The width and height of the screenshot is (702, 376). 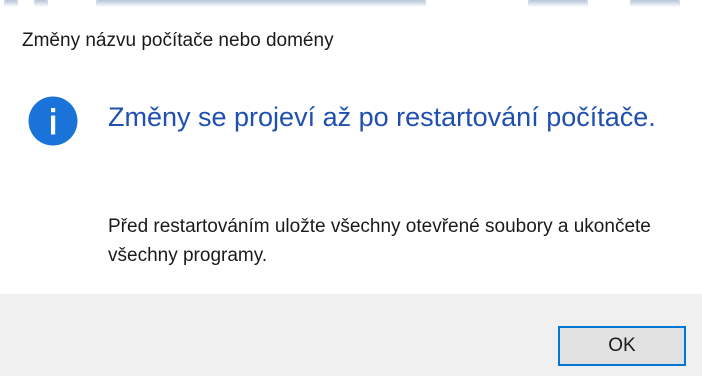 I want to click on dialog-title-bar: Změny názvu počítače nebo domény, so click(x=351, y=39).